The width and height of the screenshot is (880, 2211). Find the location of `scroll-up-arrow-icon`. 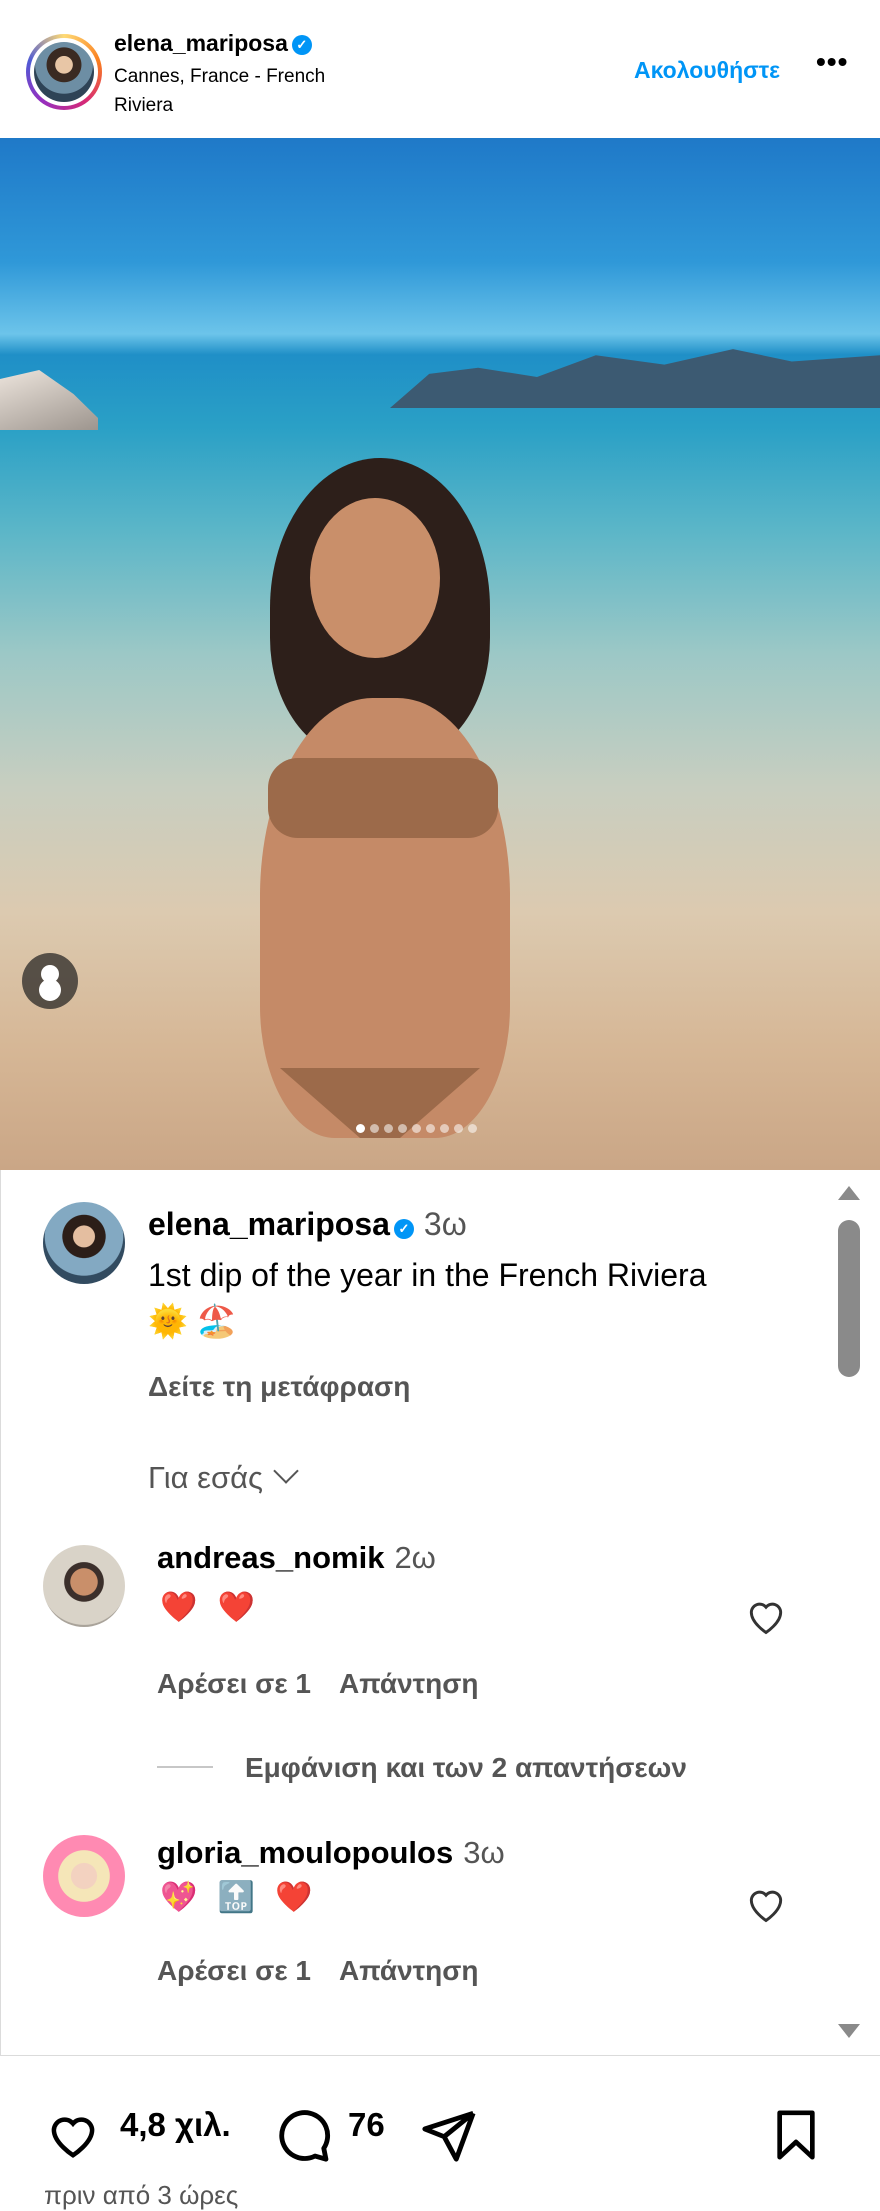

scroll-up-arrow-icon is located at coordinates (849, 1193).